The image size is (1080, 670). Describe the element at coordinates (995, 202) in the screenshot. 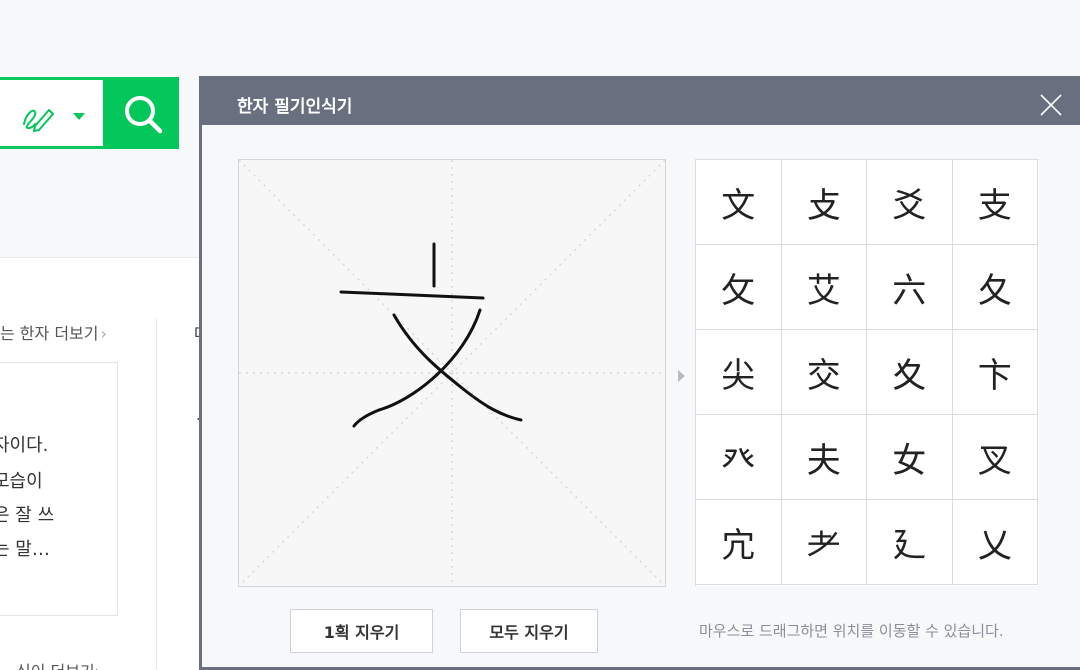

I see `candidate-cell: 支` at that location.